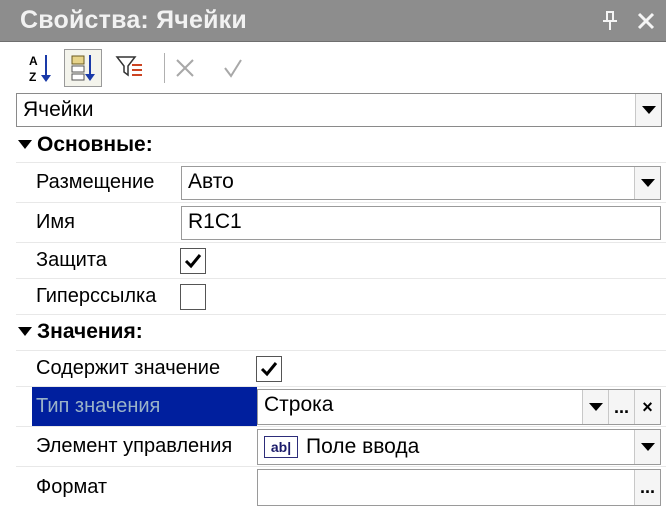 The image size is (666, 508). Describe the element at coordinates (32, 77) in the screenshot. I see `svg-text: Z` at that location.